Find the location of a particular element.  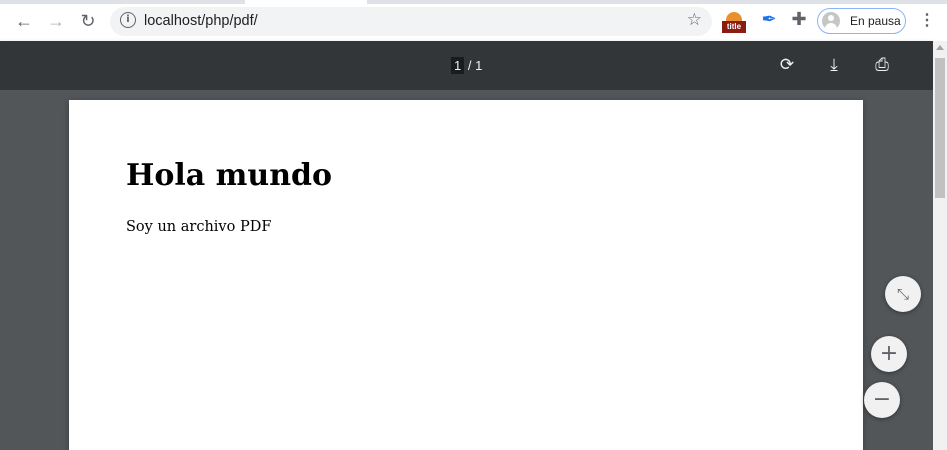

profile-button: En pausa is located at coordinates (861, 21).